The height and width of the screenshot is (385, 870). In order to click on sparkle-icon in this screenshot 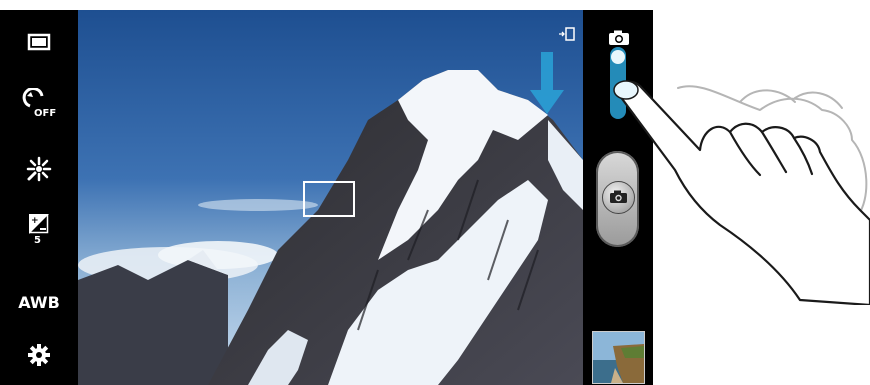, I will do `click(39, 169)`.